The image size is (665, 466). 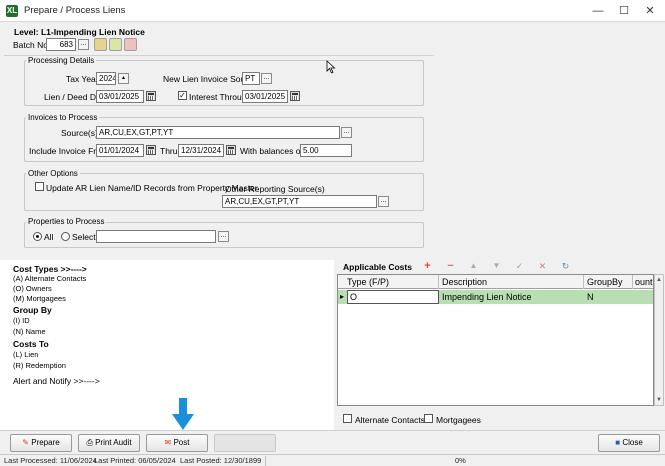 What do you see at coordinates (659, 340) in the screenshot?
I see `grid-scrollbar: ▲ ▼` at bounding box center [659, 340].